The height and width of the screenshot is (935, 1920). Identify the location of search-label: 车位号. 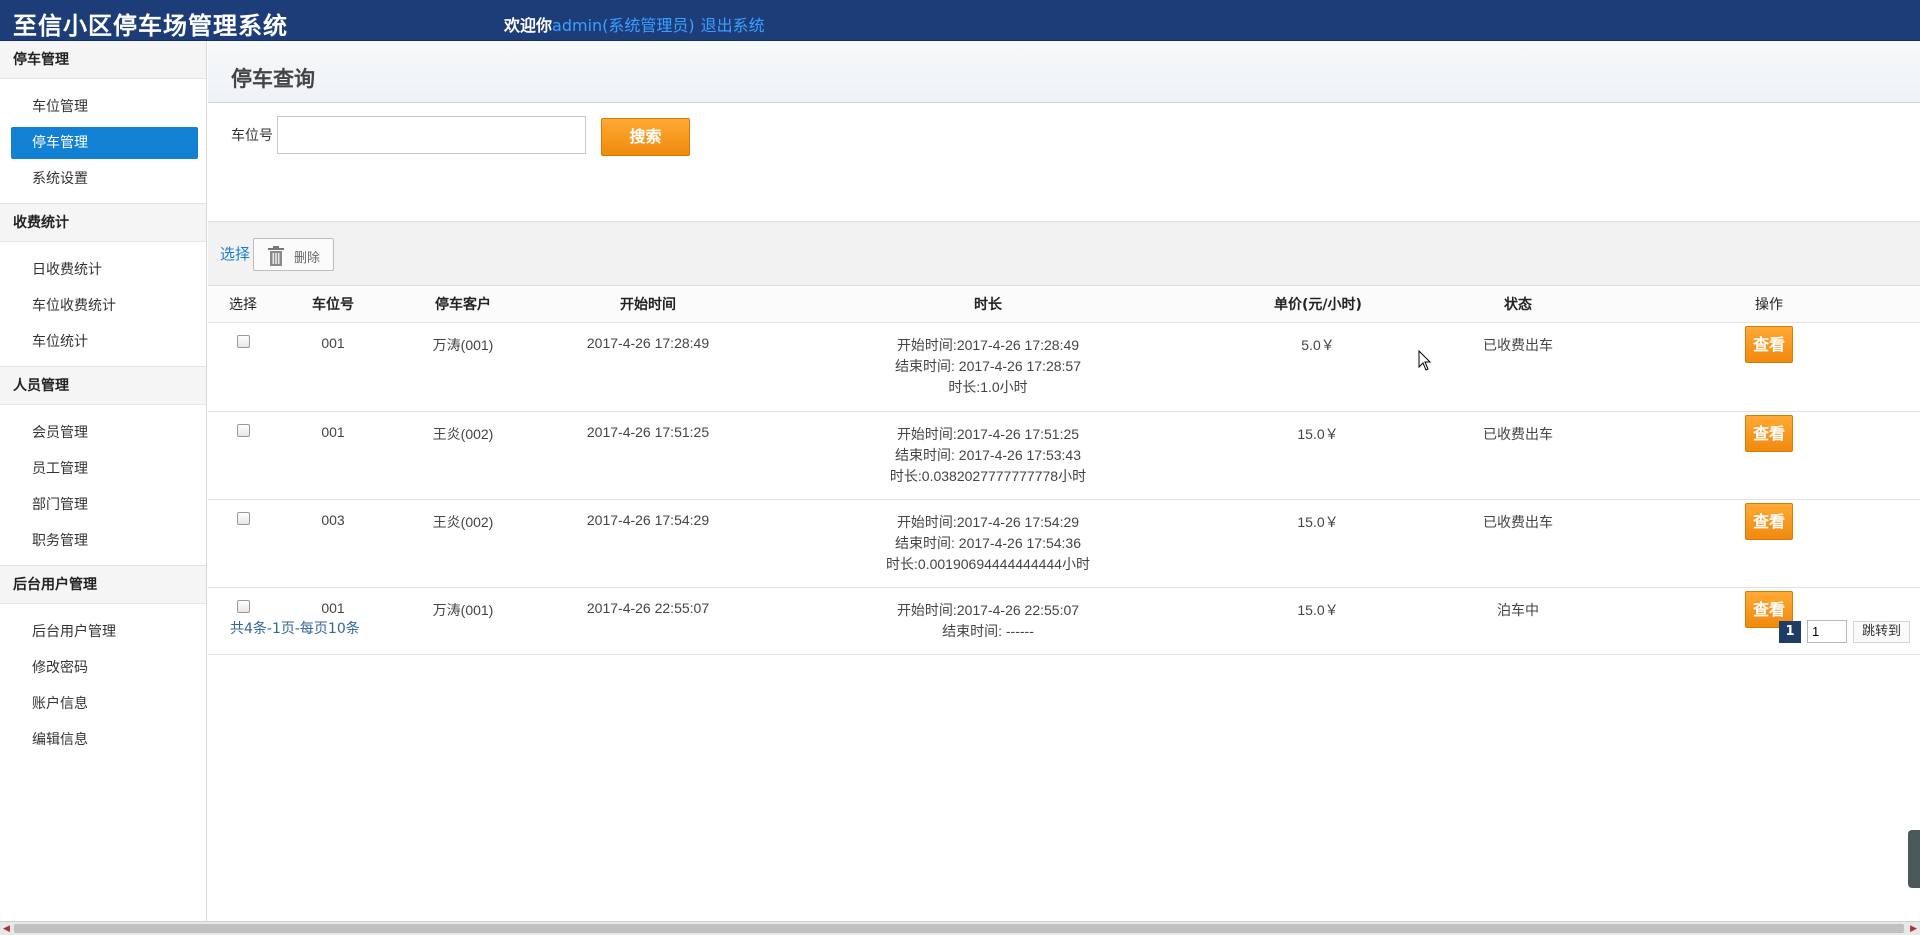
(252, 136).